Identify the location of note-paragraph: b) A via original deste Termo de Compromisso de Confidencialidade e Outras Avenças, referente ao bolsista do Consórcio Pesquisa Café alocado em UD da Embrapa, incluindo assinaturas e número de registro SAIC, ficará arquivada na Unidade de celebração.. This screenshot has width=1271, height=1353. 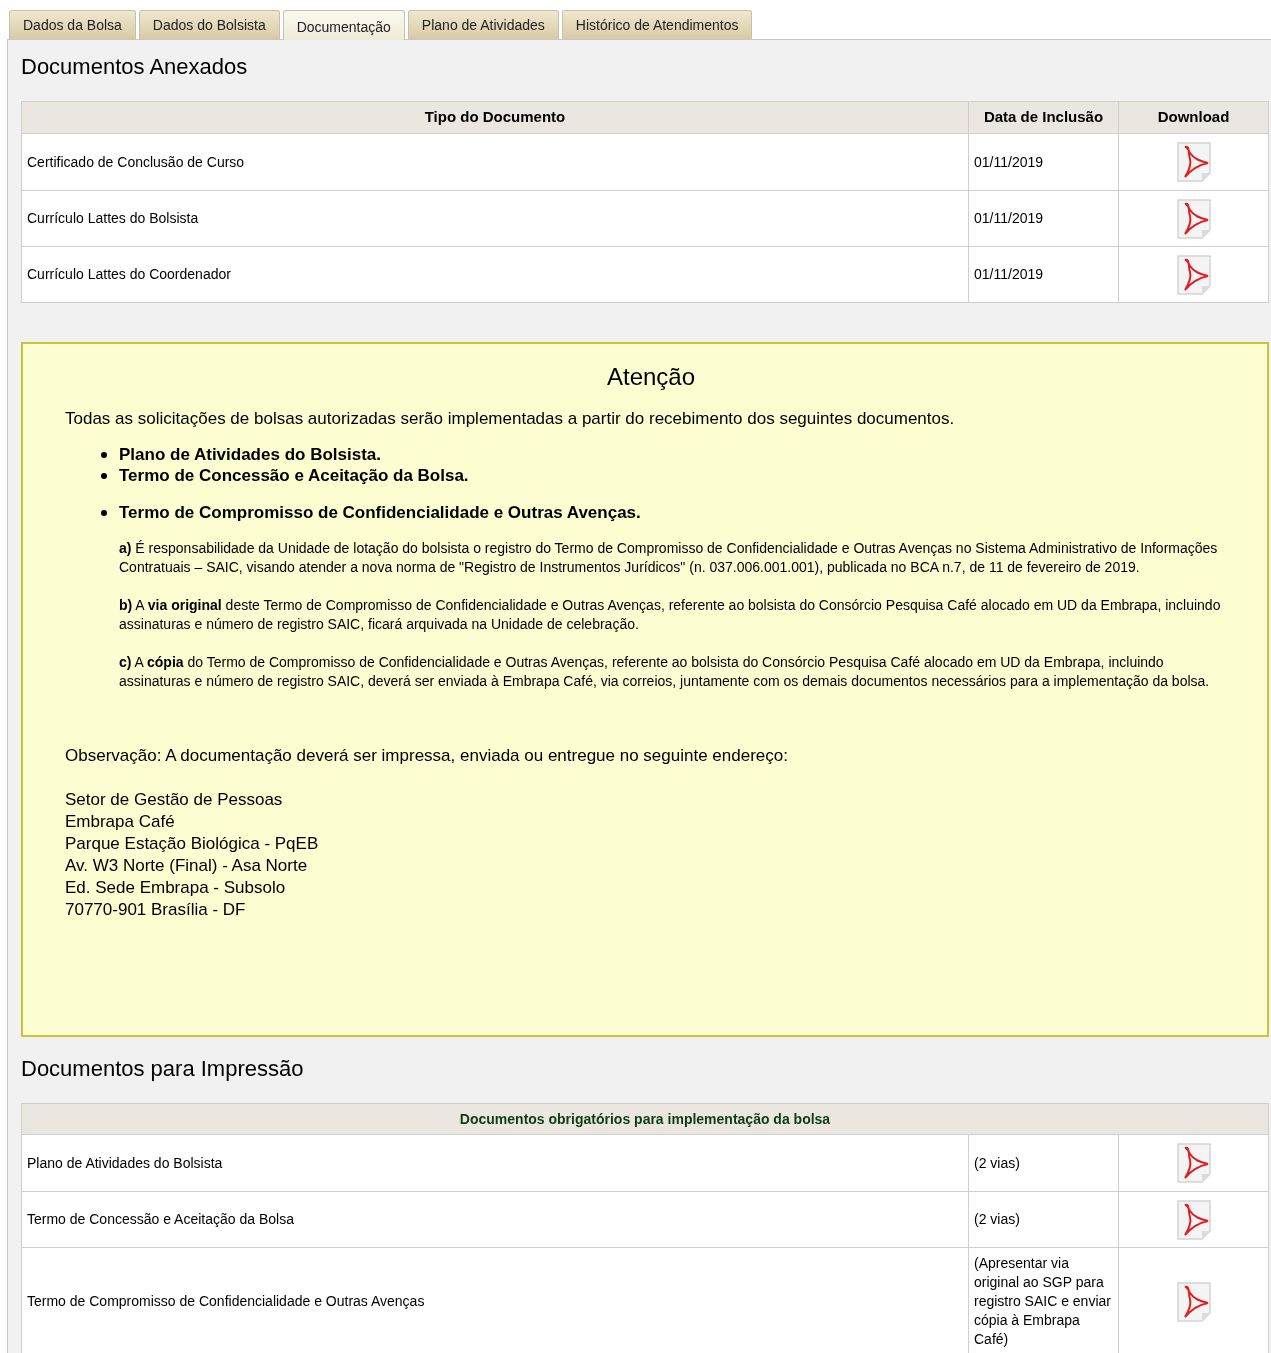
(670, 615).